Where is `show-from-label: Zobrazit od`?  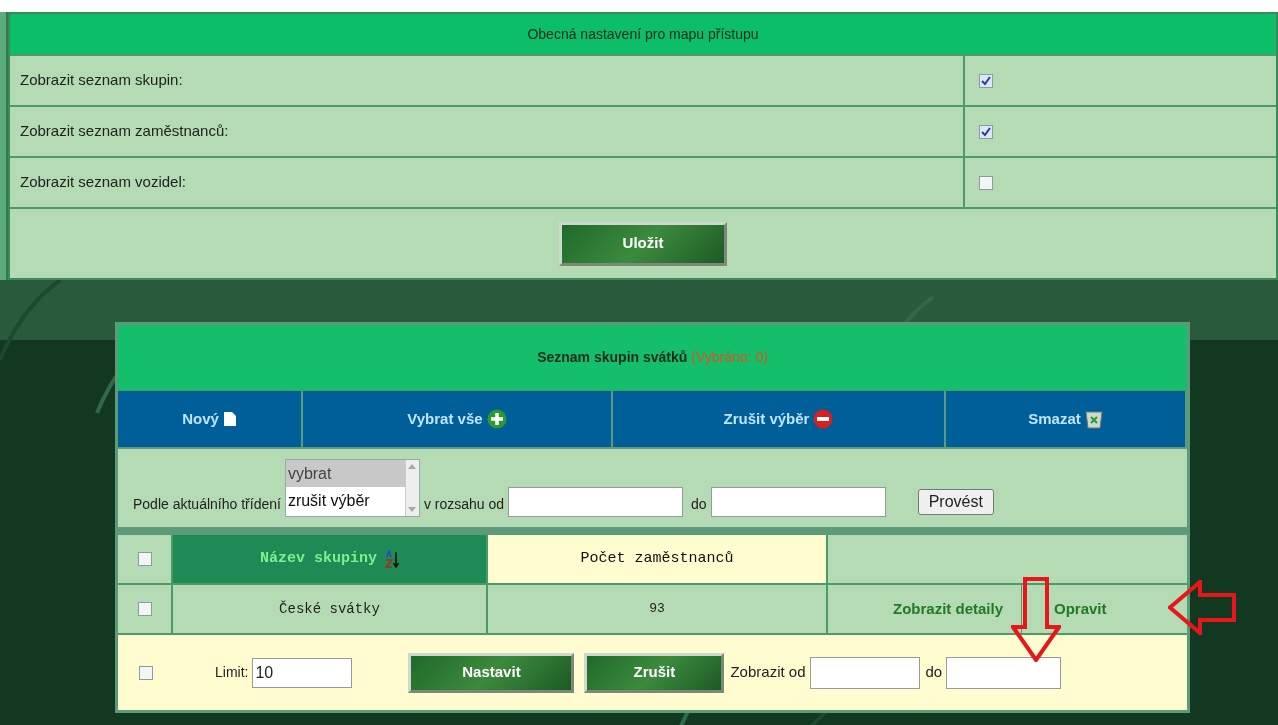
show-from-label: Zobrazit od is located at coordinates (768, 672).